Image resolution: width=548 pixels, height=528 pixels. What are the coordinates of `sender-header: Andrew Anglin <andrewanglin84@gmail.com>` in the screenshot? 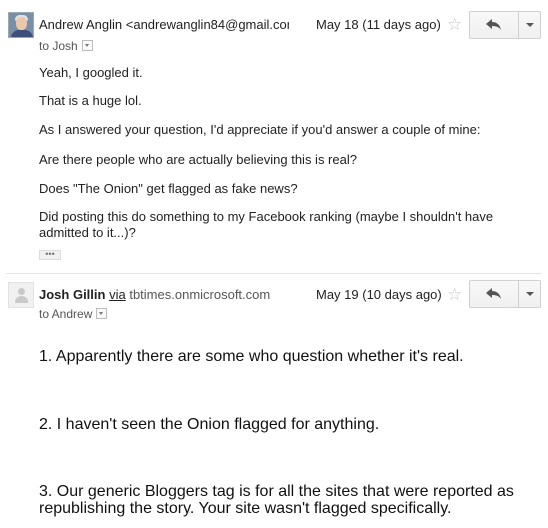 It's located at (164, 24).